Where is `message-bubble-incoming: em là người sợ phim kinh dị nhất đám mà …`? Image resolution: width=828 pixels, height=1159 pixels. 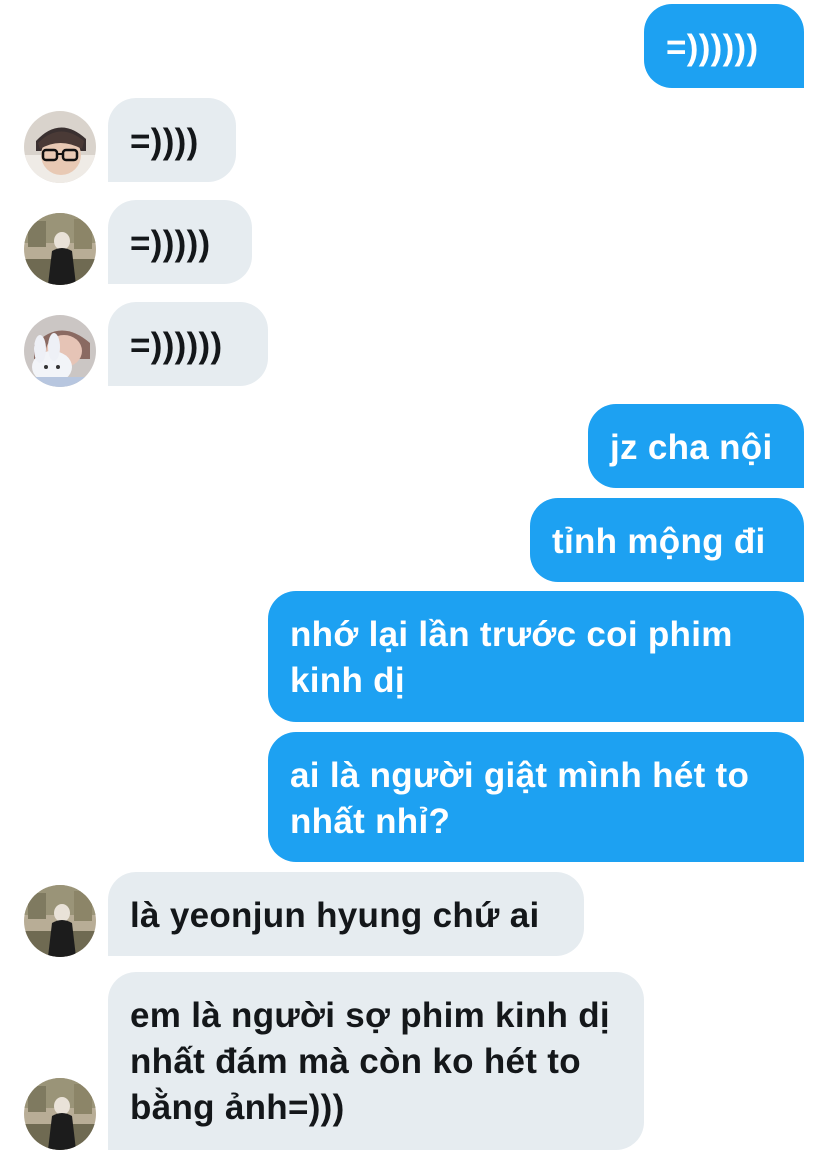 message-bubble-incoming: em là người sợ phim kinh dị nhất đám mà … is located at coordinates (376, 1061).